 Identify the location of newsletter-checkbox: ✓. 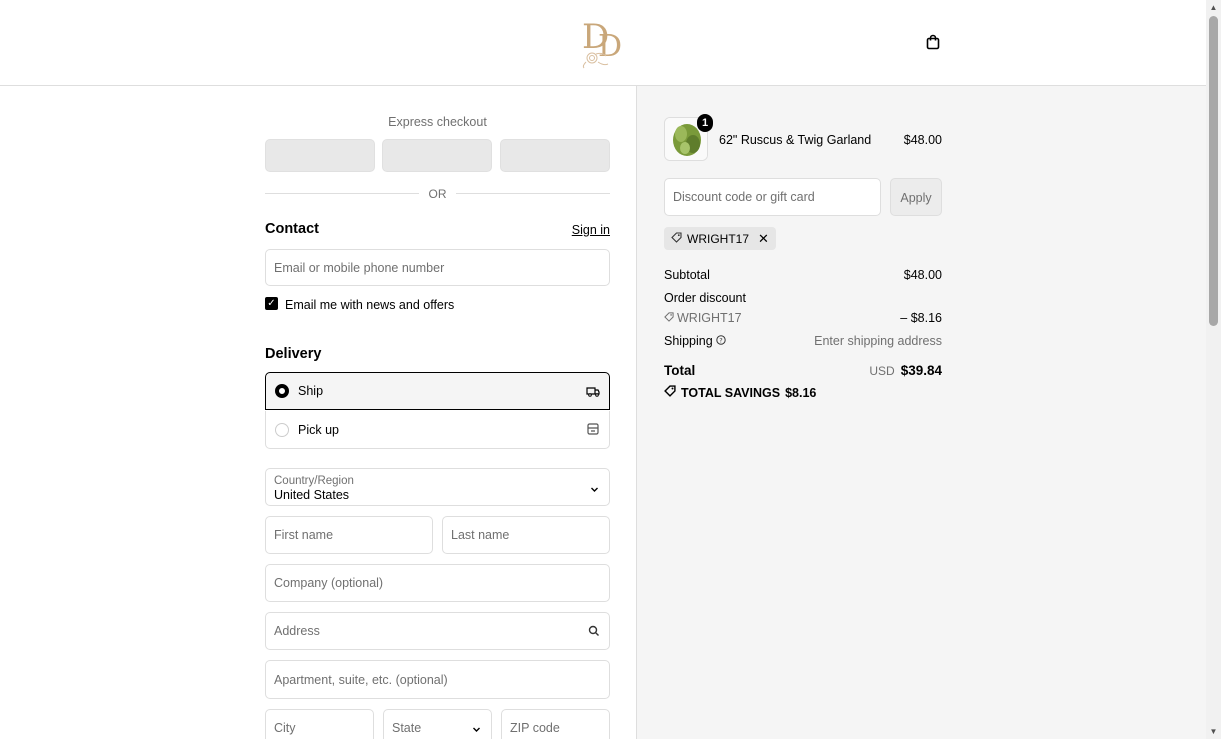
(271, 303).